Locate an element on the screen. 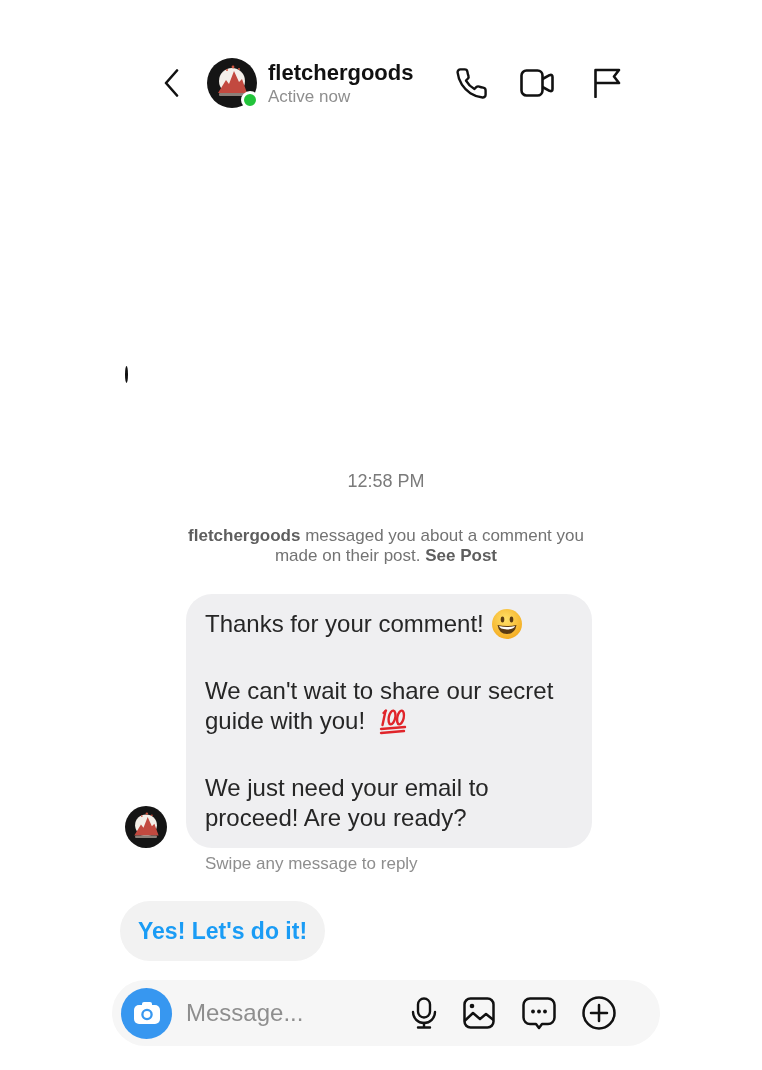  contact-name: fletchergoods is located at coordinates (341, 72).